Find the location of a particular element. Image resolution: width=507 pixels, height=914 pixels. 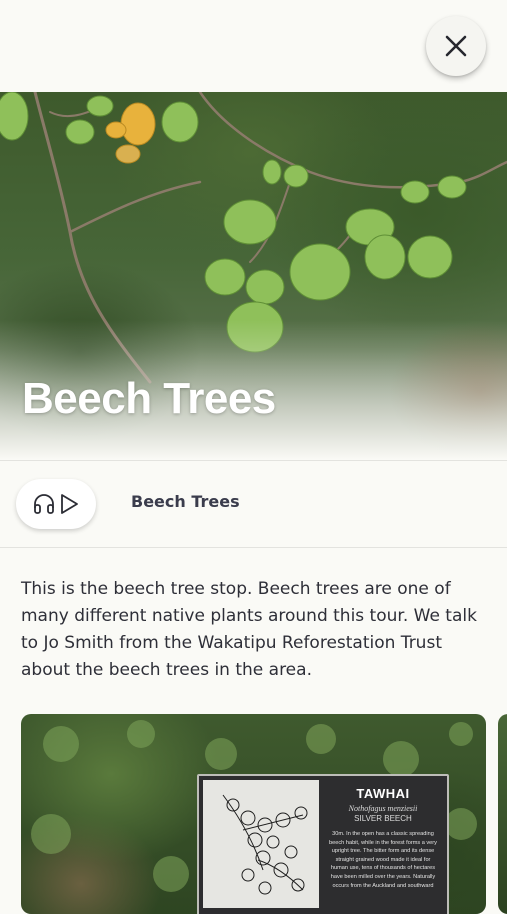

leaf-illustration is located at coordinates (261, 844).